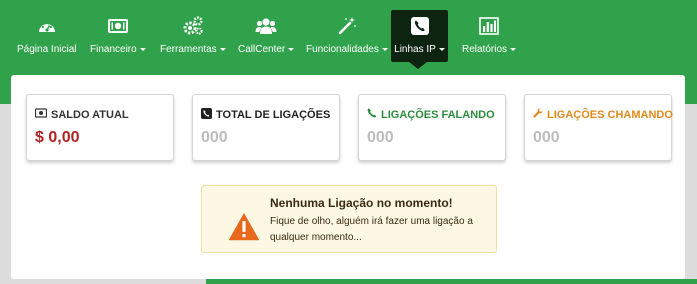  Describe the element at coordinates (118, 49) in the screenshot. I see `nav-label: Financeiro` at that location.